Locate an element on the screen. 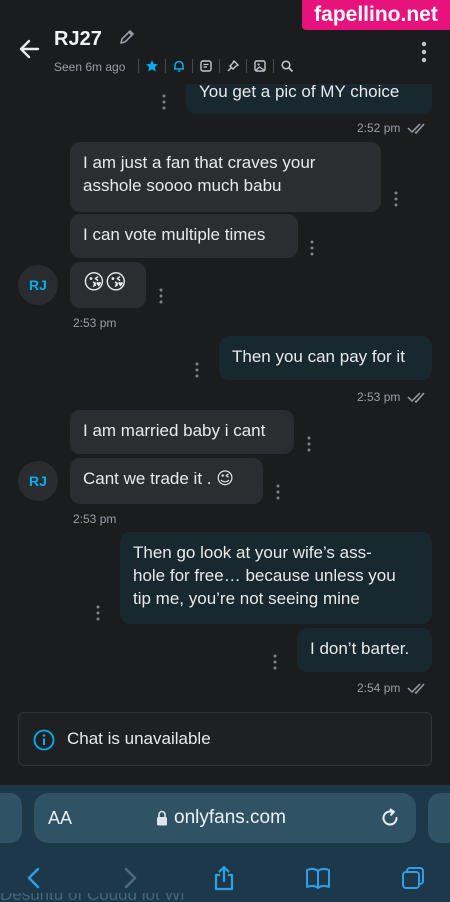 This screenshot has height=902, width=450. message-text-line: Then go look at your wife’s ass- is located at coordinates (252, 552).